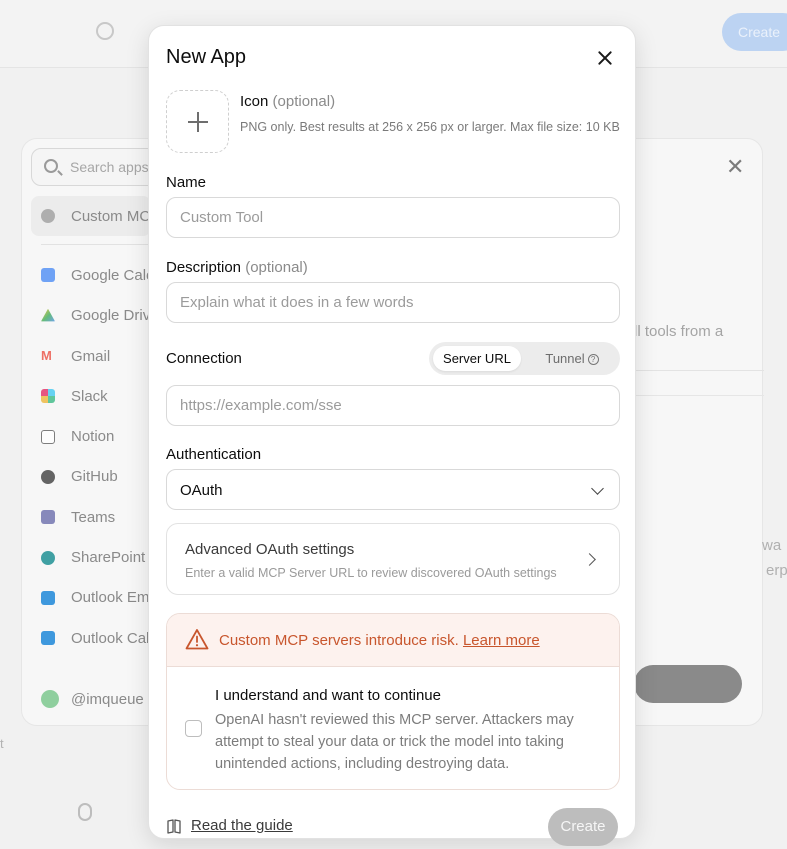 Image resolution: width=787 pixels, height=849 pixels. What do you see at coordinates (605, 58) in the screenshot?
I see `close-icon` at bounding box center [605, 58].